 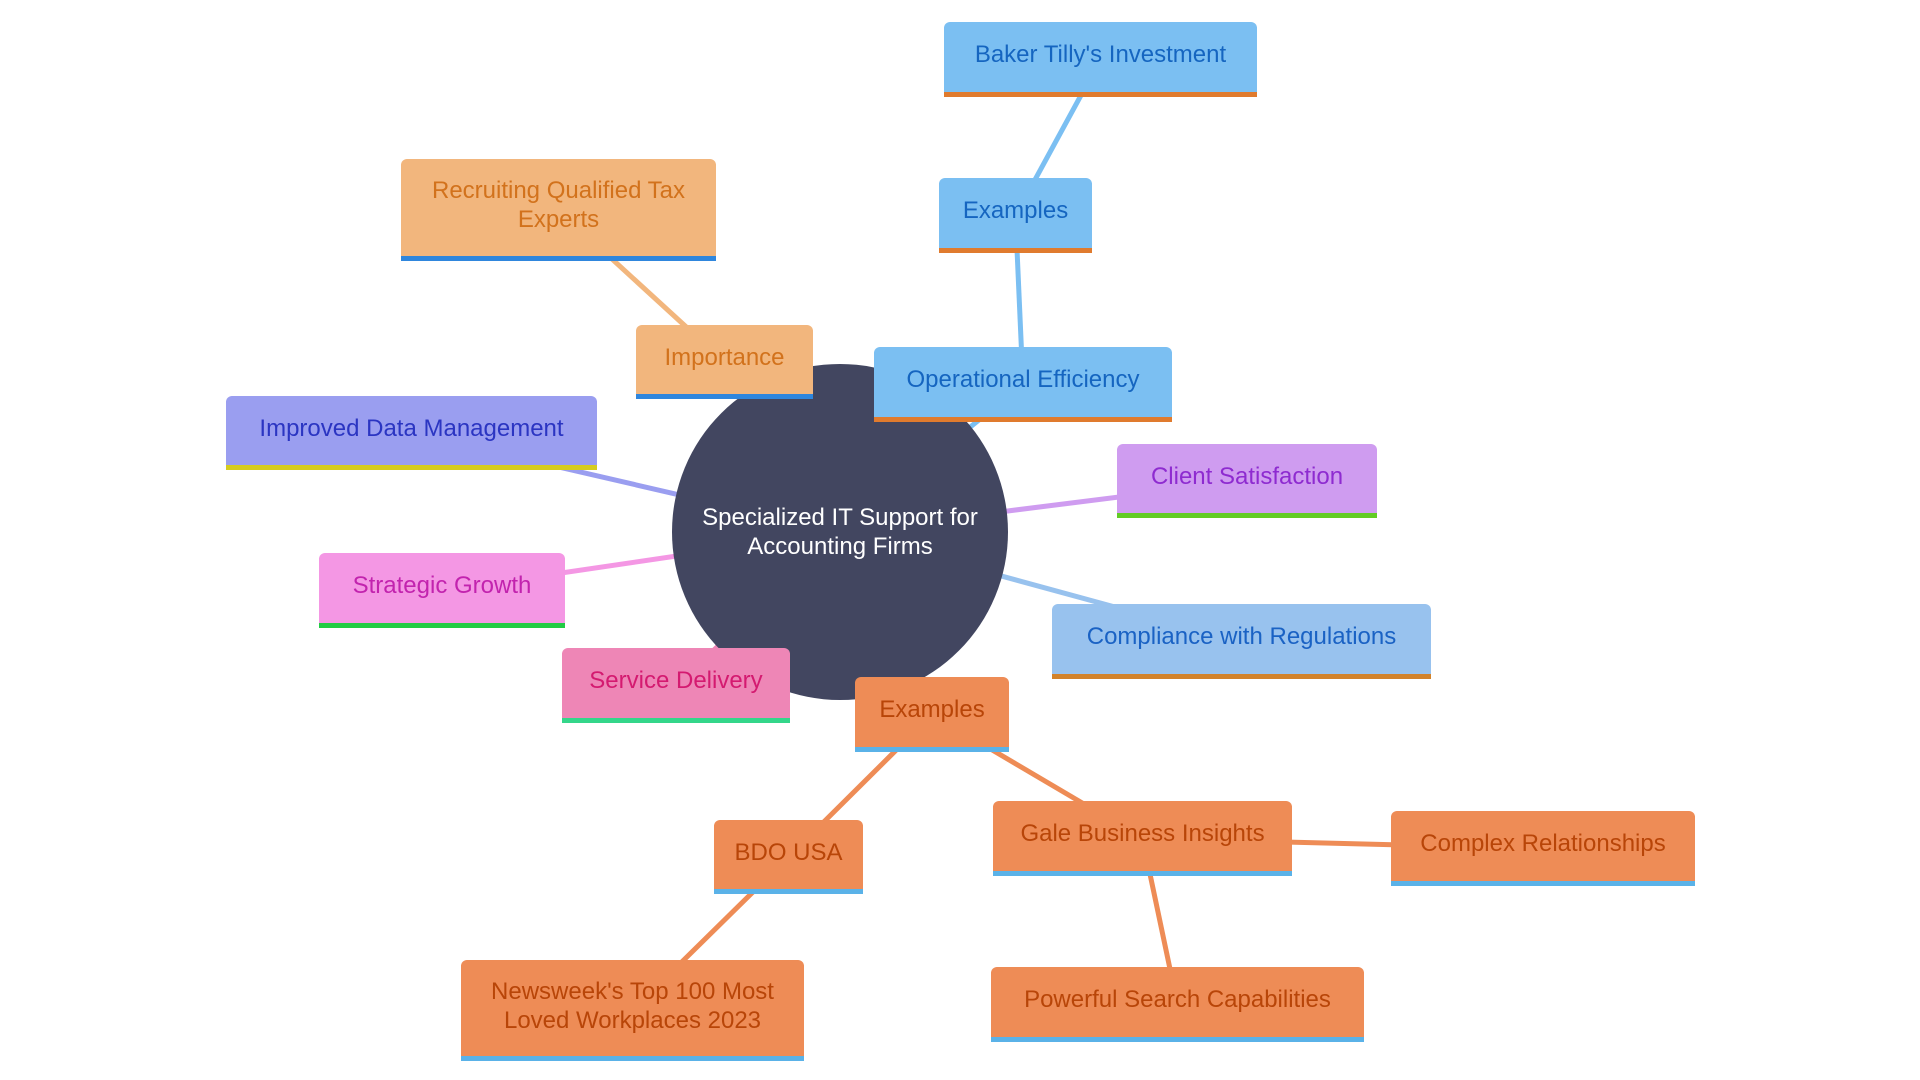 I want to click on node-strategic-growth: Strategic Growth, so click(x=442, y=590).